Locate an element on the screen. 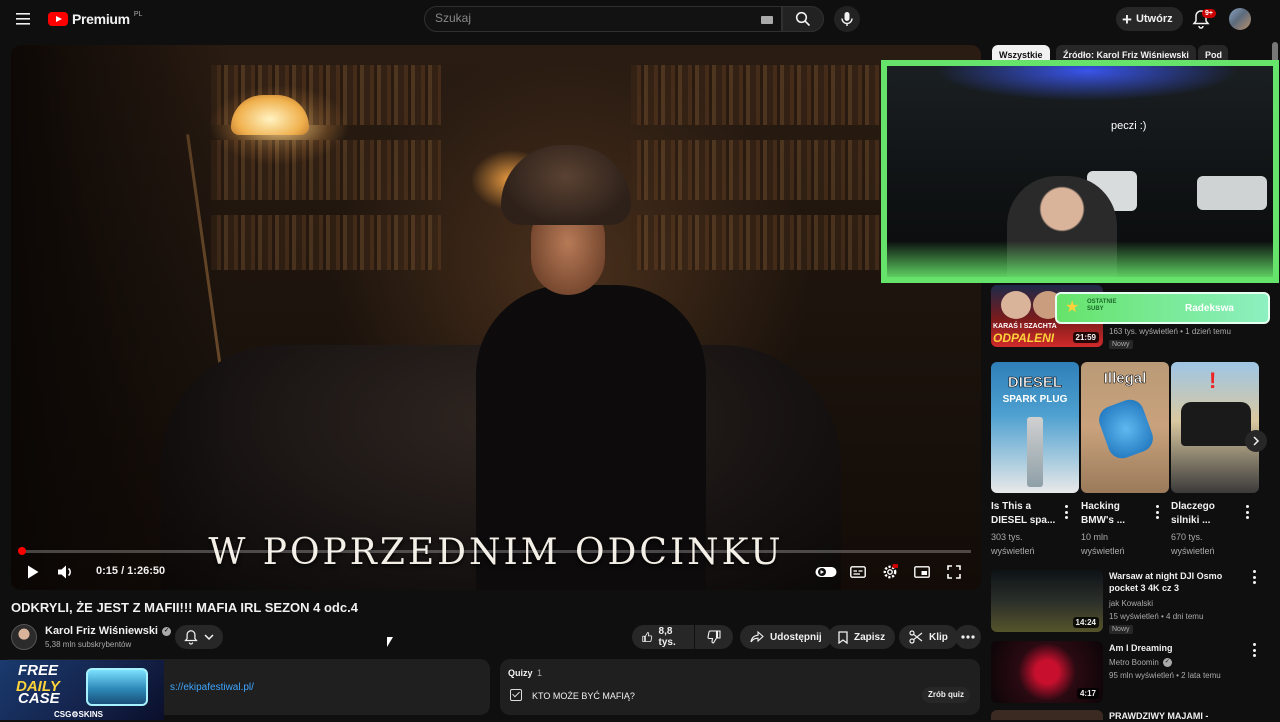 This screenshot has width=1280, height=722. share-button: Udostępnij is located at coordinates (786, 637).